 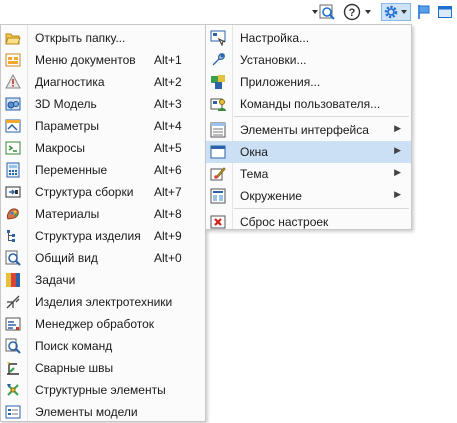 I want to click on customize-icon, so click(x=218, y=38).